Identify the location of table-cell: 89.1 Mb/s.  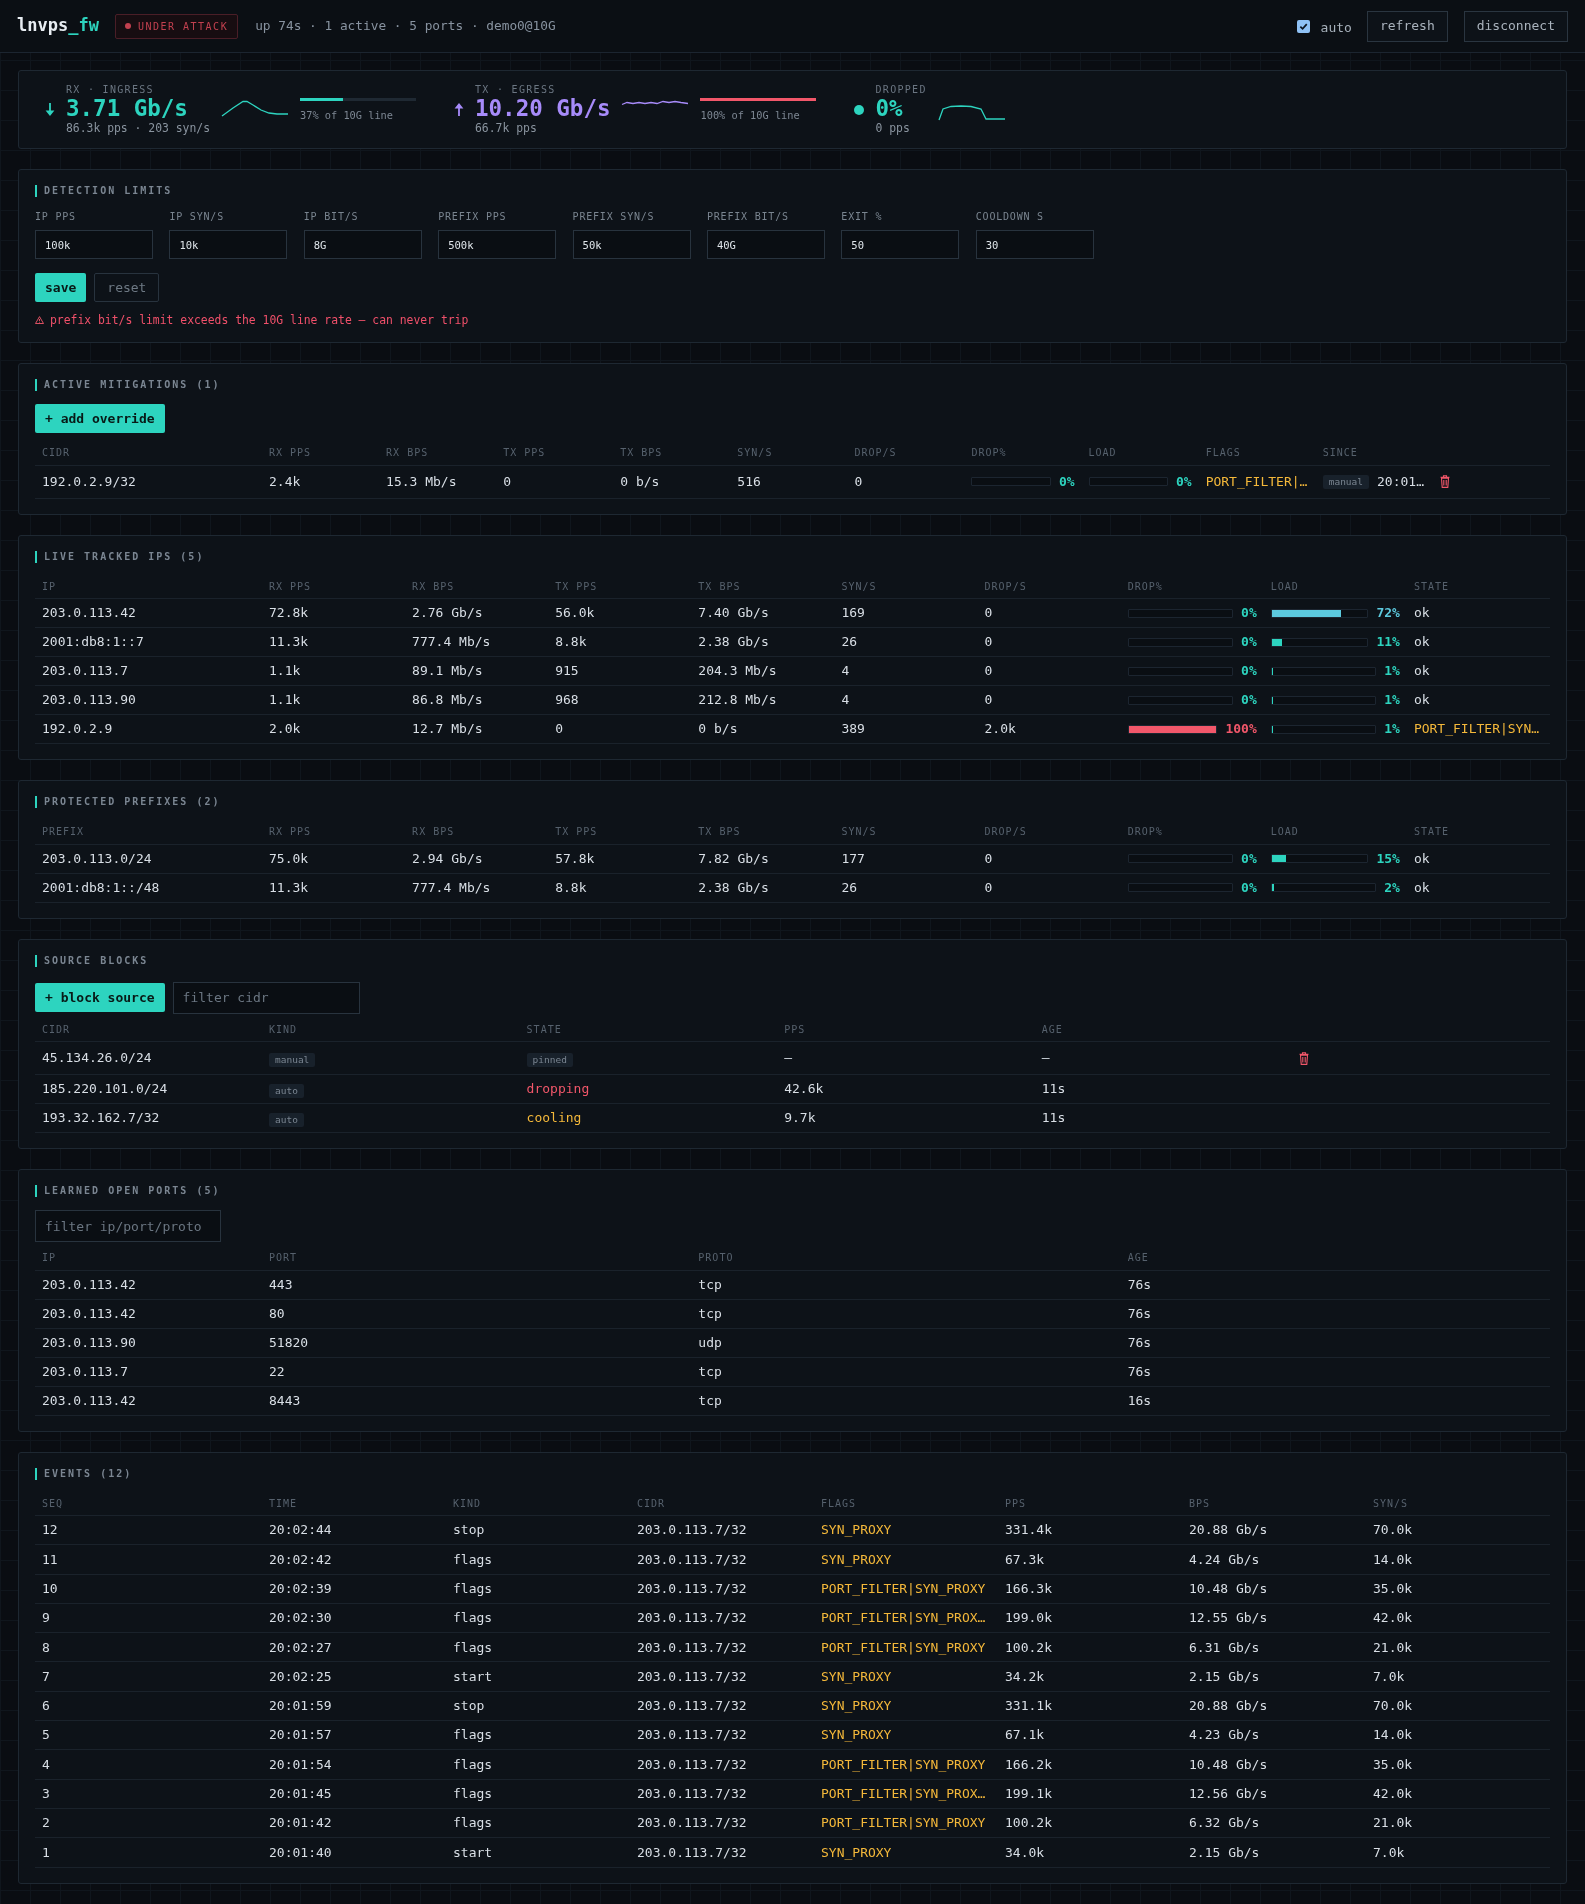
(477, 671).